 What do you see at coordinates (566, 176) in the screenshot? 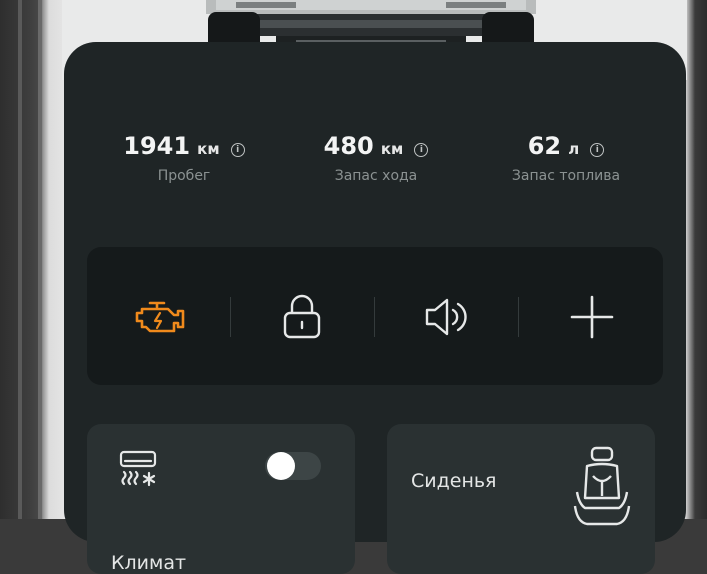
I see `stat-label: Запас топлива` at bounding box center [566, 176].